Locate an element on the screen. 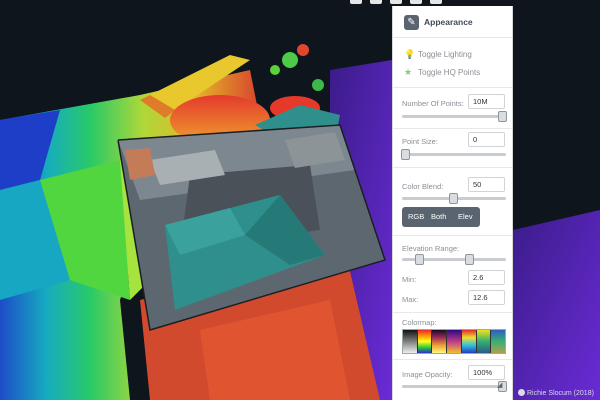 Image resolution: width=600 pixels, height=400 pixels. color-blend-label: Color Blend: is located at coordinates (423, 186).